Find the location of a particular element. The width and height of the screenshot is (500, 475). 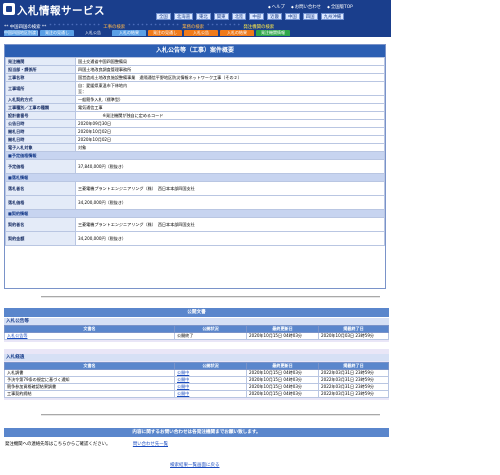

region-tab-chubu: 中部 is located at coordinates (257, 16).